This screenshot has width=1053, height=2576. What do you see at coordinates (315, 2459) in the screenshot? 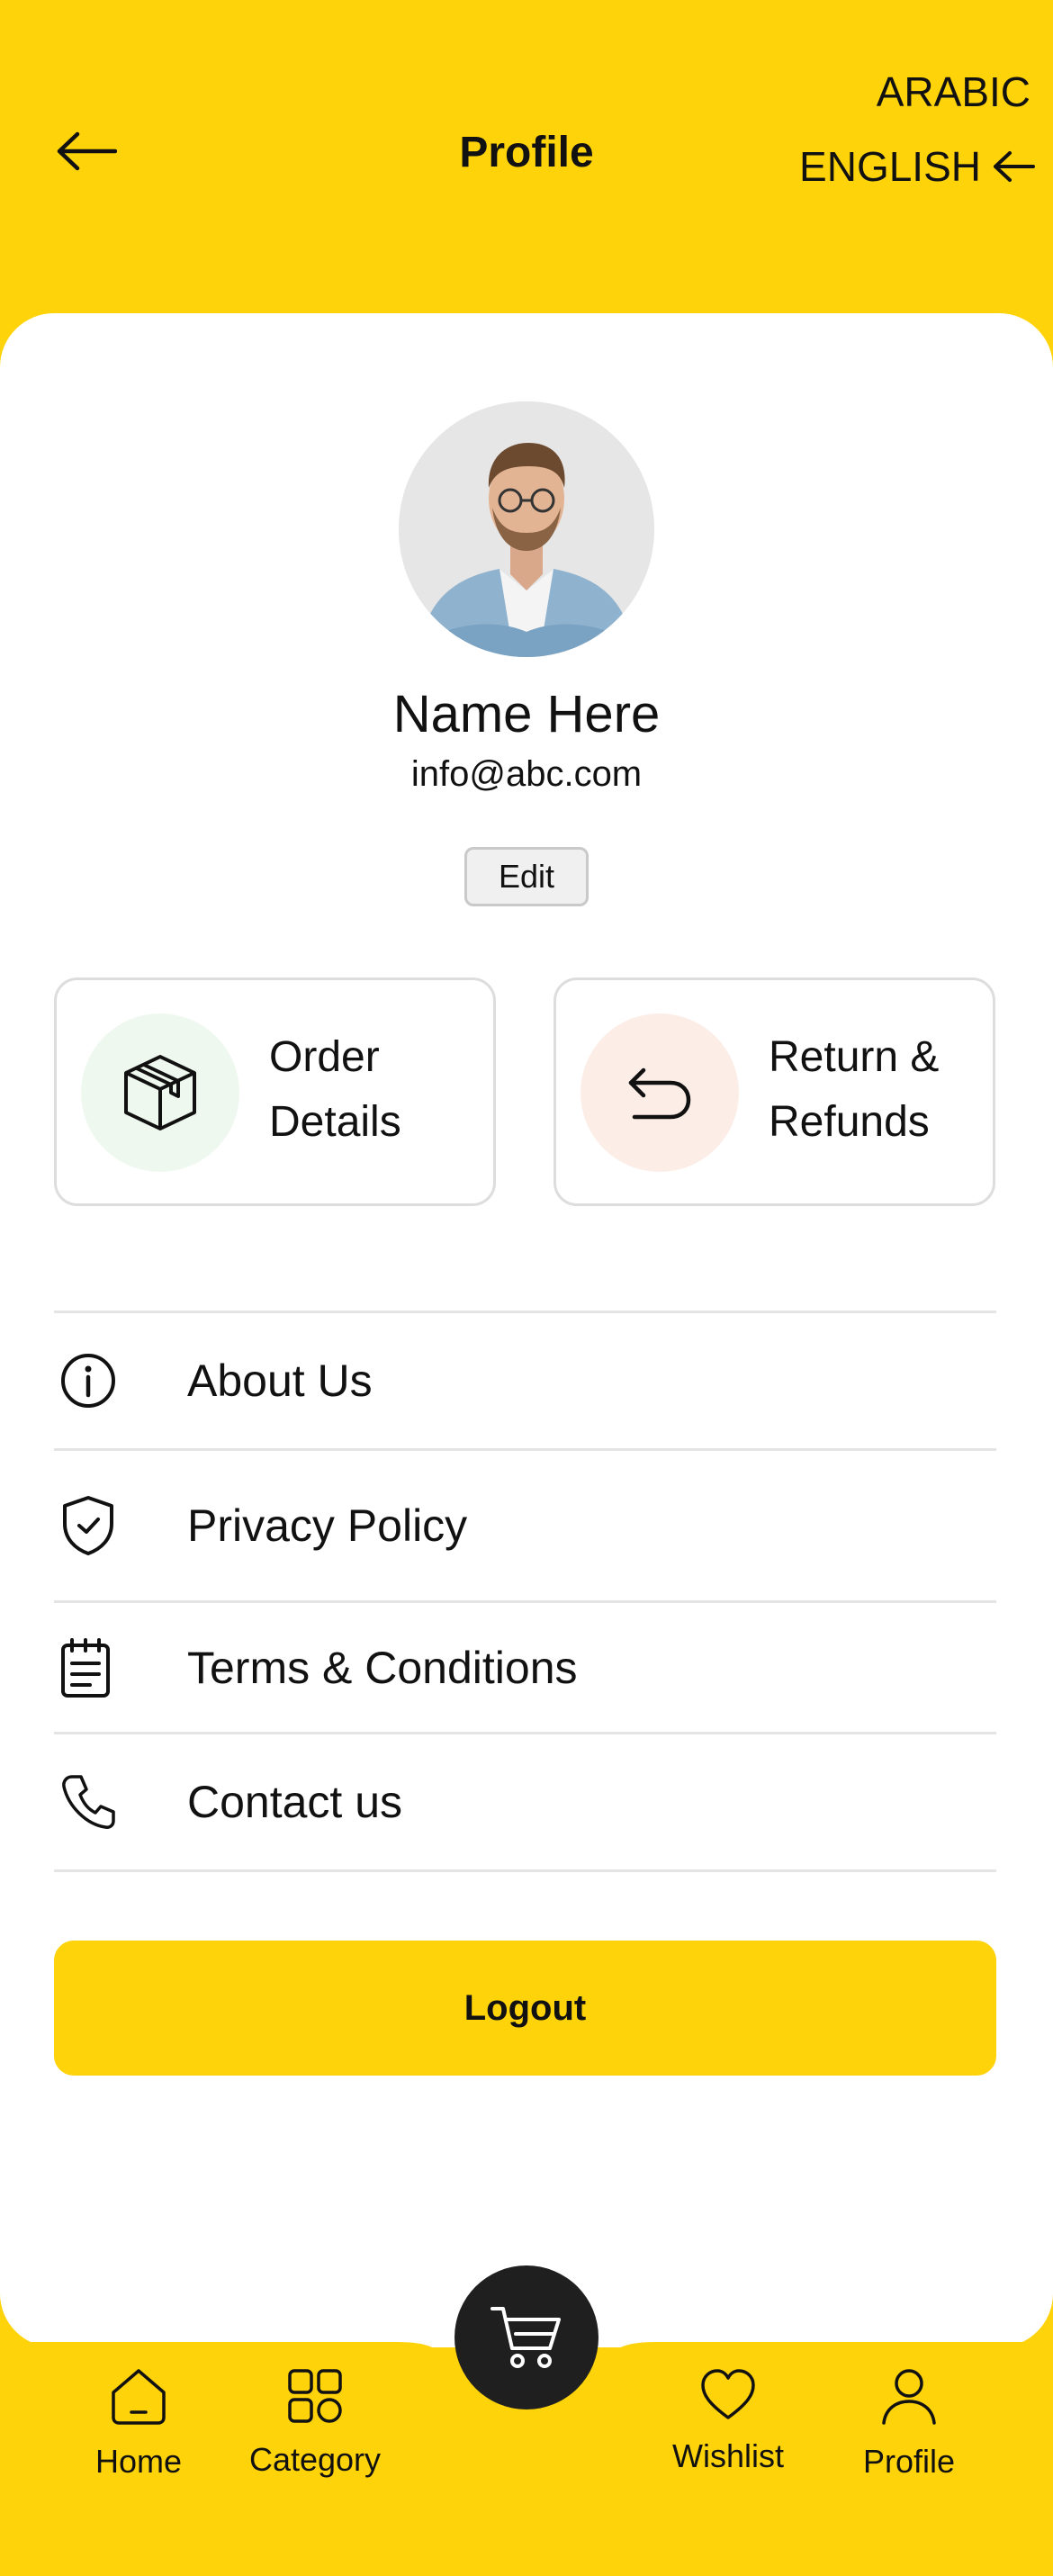
I see `nav-category-label: Category` at bounding box center [315, 2459].